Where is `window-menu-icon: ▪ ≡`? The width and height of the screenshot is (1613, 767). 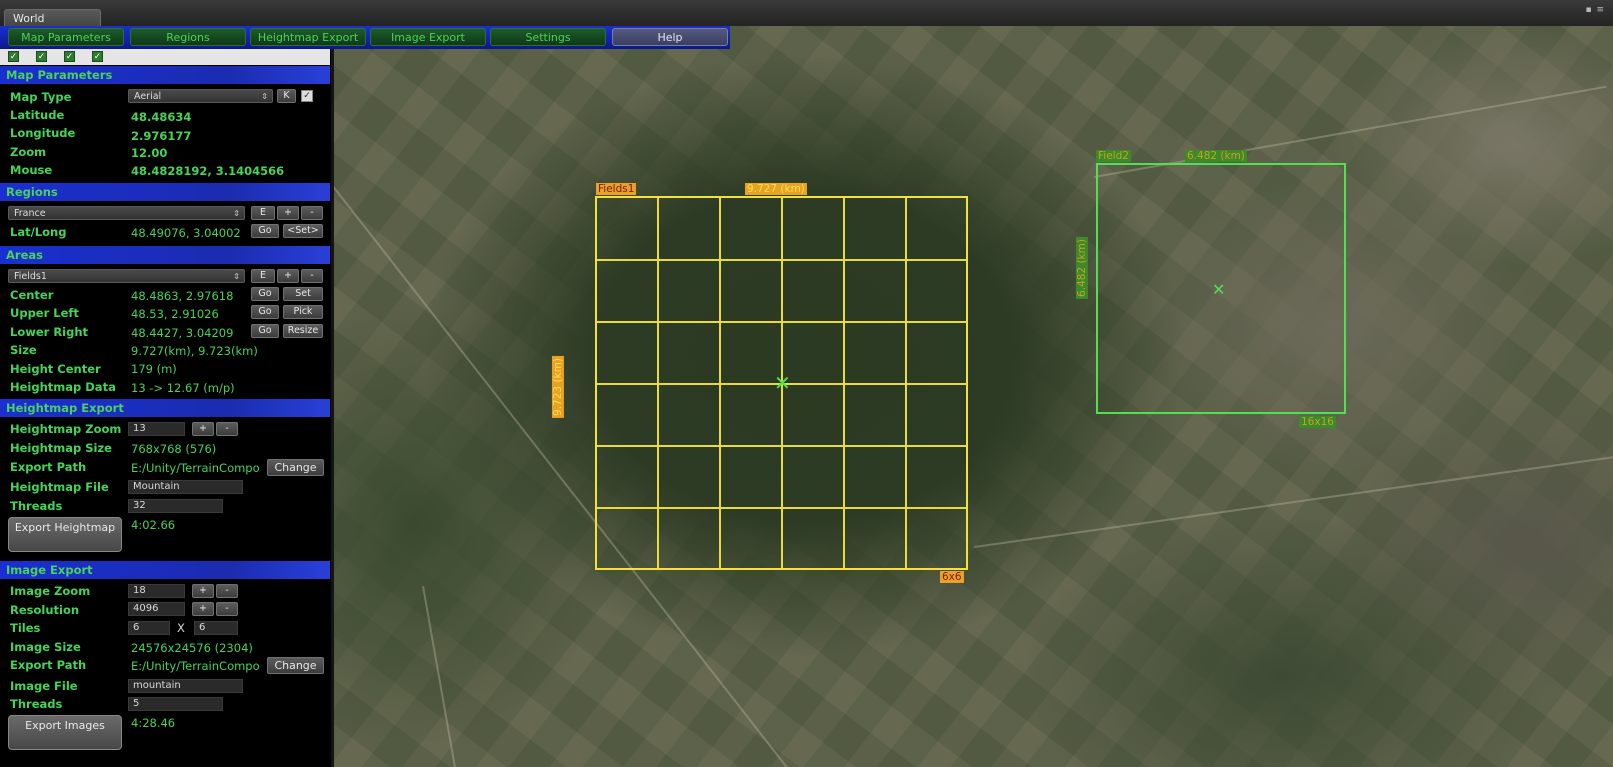
window-menu-icon: ▪ ≡ is located at coordinates (1595, 10).